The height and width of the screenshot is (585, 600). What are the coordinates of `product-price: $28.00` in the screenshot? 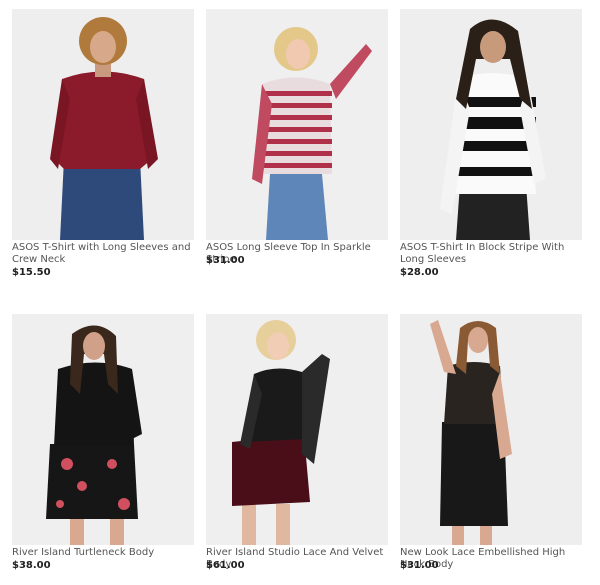 It's located at (419, 272).